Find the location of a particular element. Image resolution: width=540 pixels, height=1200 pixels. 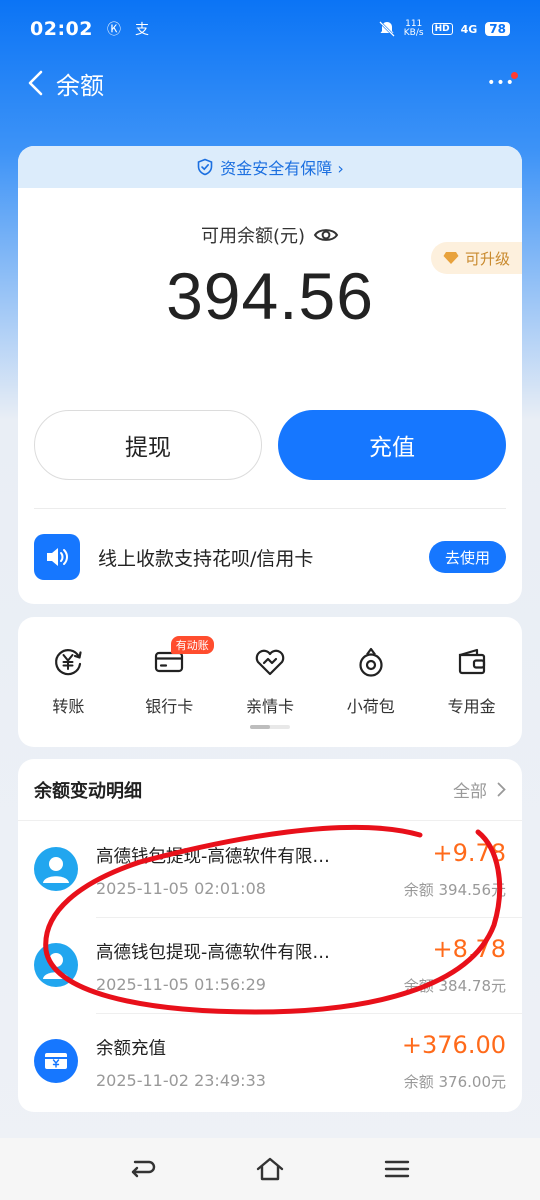

chevron-right-icon is located at coordinates (501, 789).